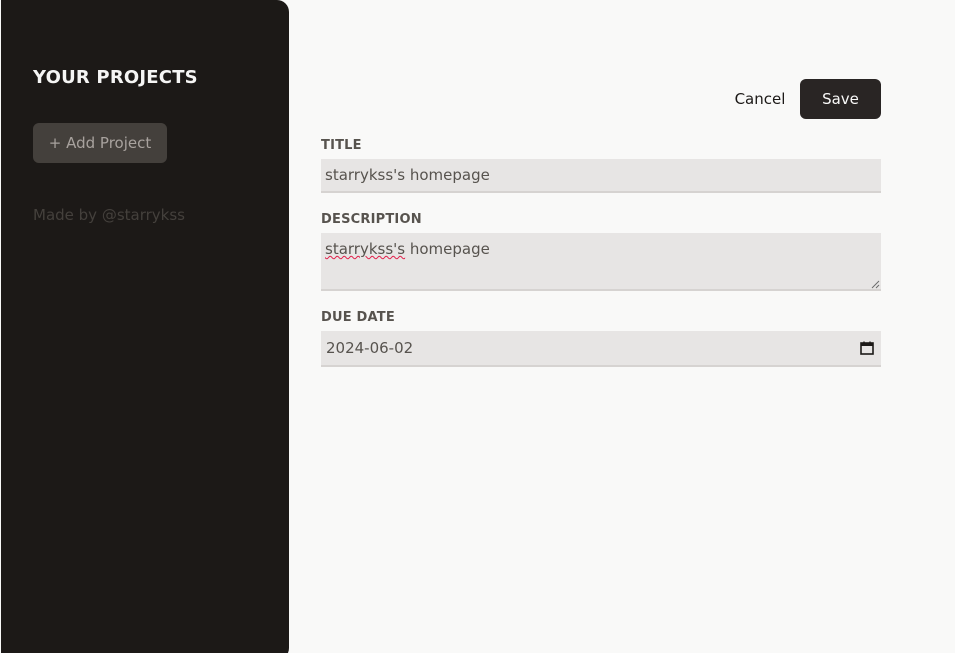 The height and width of the screenshot is (653, 955). I want to click on add-project-button: + Add Project, so click(100, 143).